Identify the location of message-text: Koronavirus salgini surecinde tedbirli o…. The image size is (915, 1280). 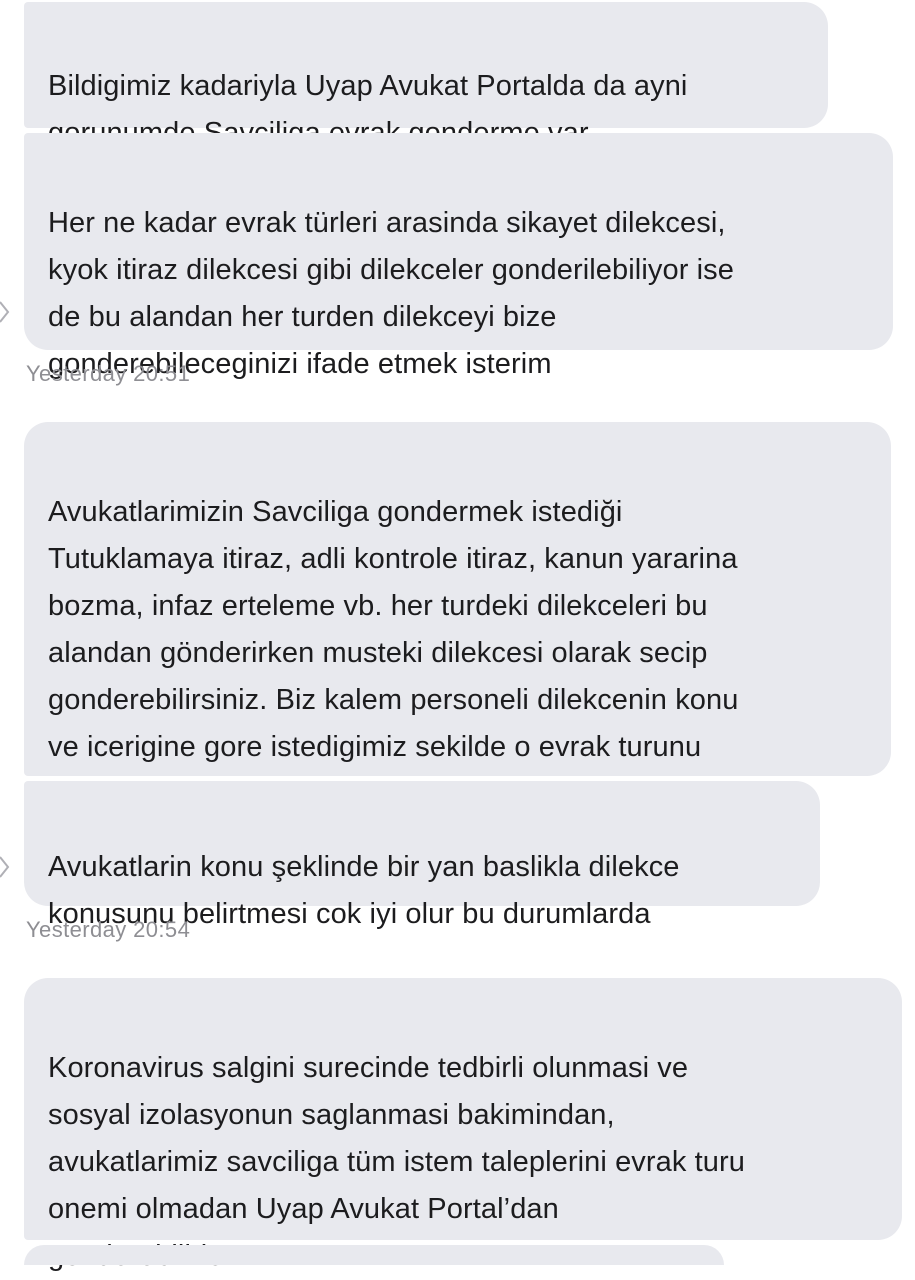
(397, 1162).